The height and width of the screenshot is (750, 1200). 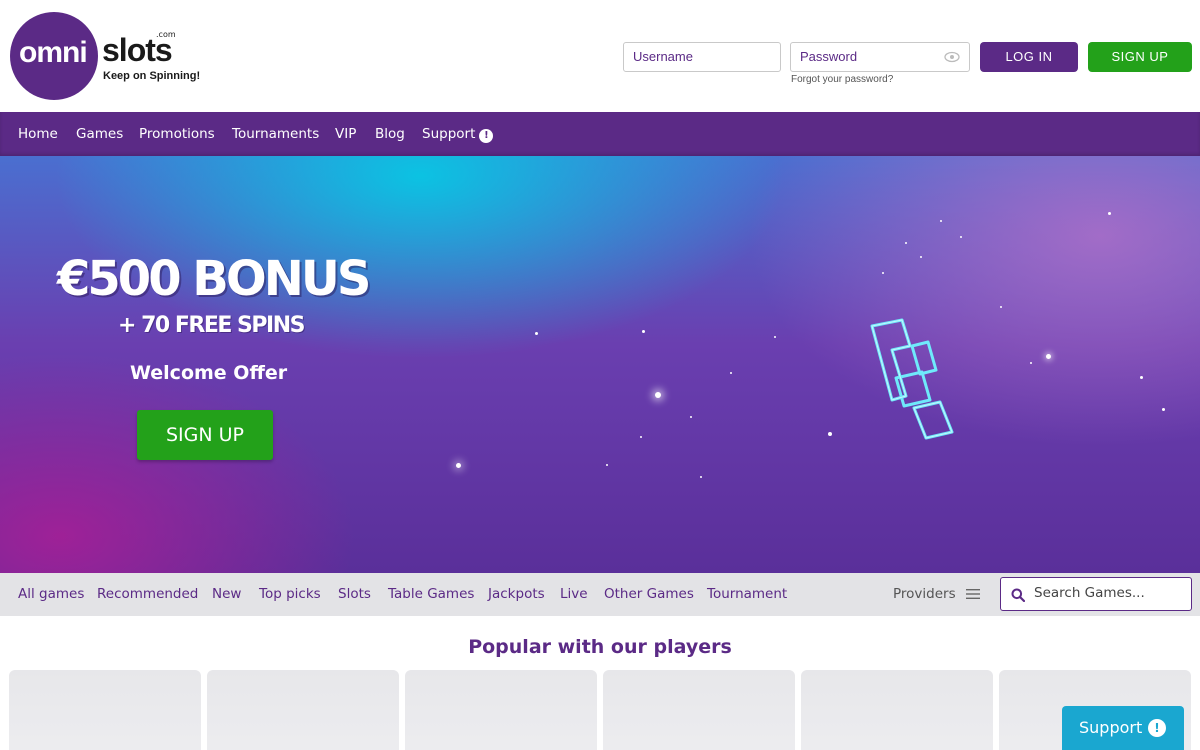 I want to click on category-tournament: Tournament, so click(x=747, y=594).